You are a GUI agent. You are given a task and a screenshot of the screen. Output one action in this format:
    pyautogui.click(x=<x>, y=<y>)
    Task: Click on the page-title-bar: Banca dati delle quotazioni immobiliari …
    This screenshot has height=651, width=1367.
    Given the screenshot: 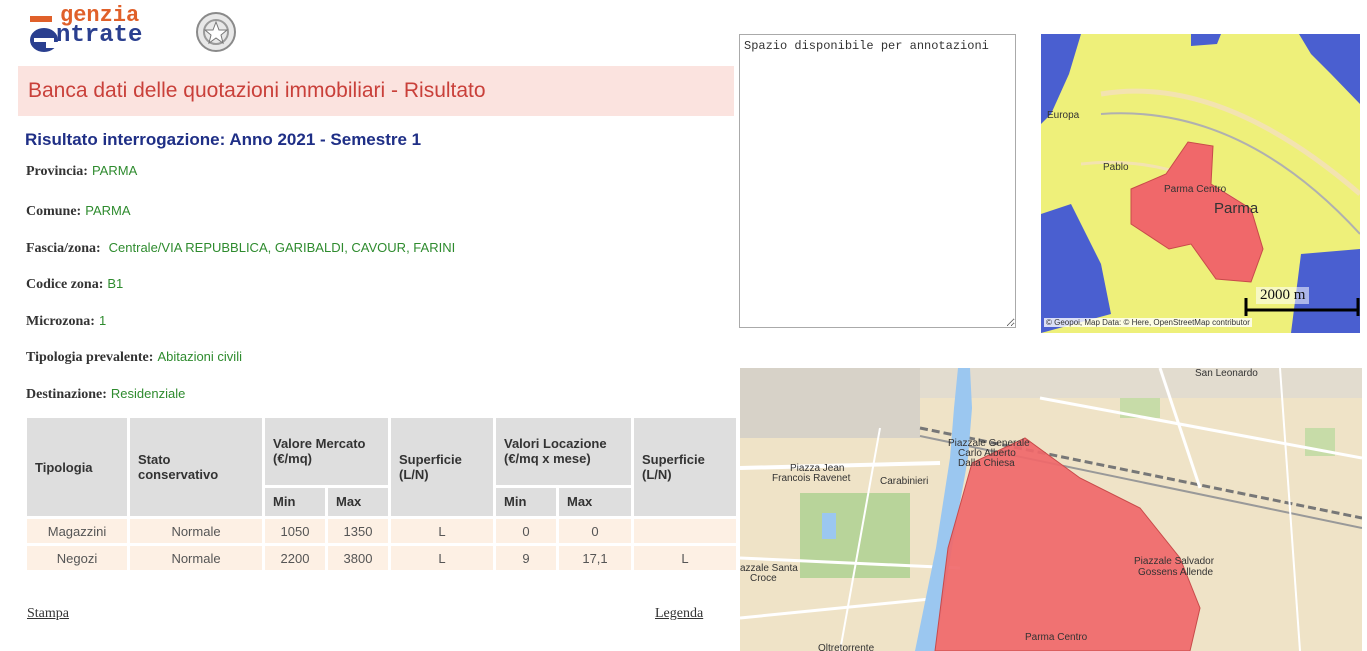 What is the action you would take?
    pyautogui.click(x=376, y=91)
    